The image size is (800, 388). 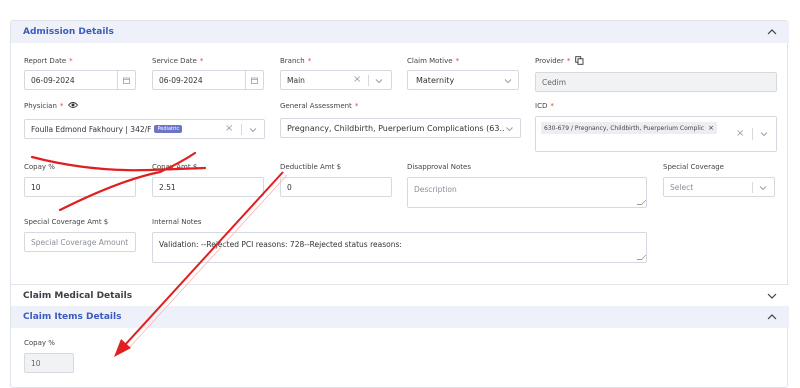 What do you see at coordinates (289, 187) in the screenshot?
I see `deductible-amt-value: 0` at bounding box center [289, 187].